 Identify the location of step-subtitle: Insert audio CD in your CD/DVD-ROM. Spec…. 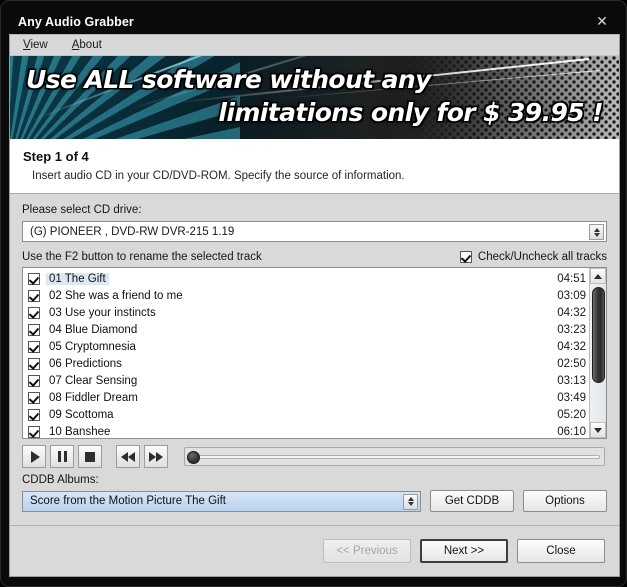
(218, 176).